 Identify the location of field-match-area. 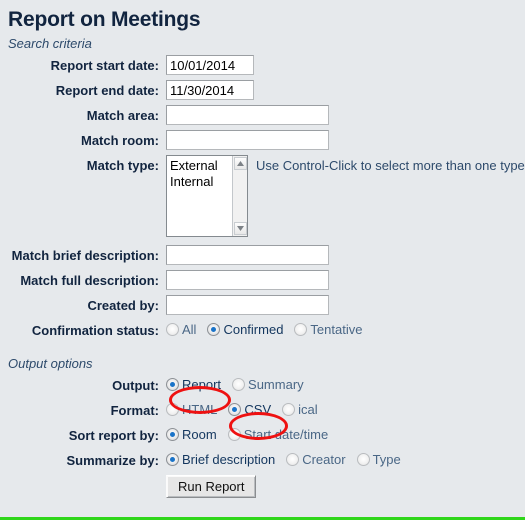
(345, 115).